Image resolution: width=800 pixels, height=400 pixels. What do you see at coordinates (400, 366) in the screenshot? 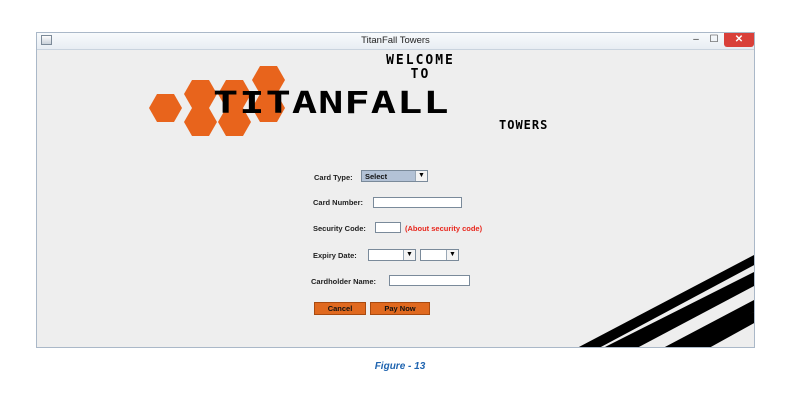
I see `figure-caption: Figure - 13` at bounding box center [400, 366].